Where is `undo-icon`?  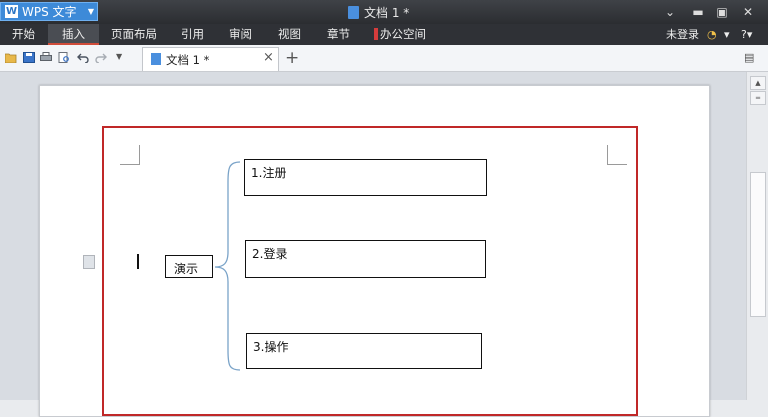
undo-icon is located at coordinates (83, 57).